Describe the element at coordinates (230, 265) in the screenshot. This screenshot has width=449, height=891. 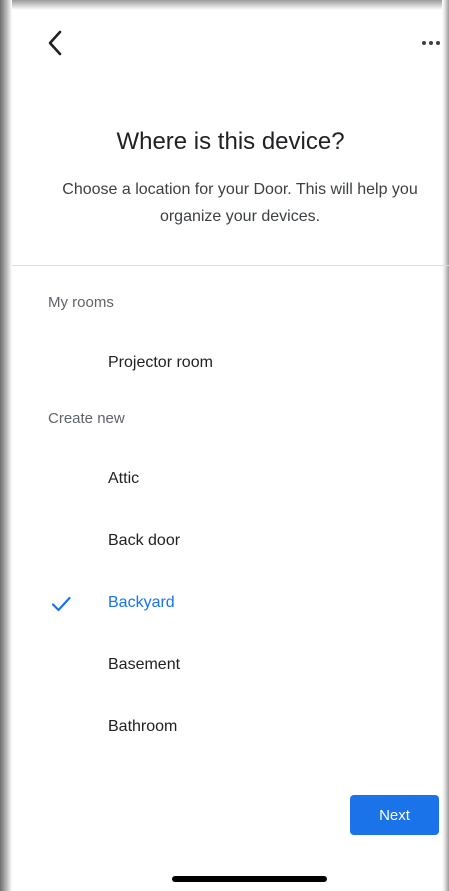
I see `divider` at that location.